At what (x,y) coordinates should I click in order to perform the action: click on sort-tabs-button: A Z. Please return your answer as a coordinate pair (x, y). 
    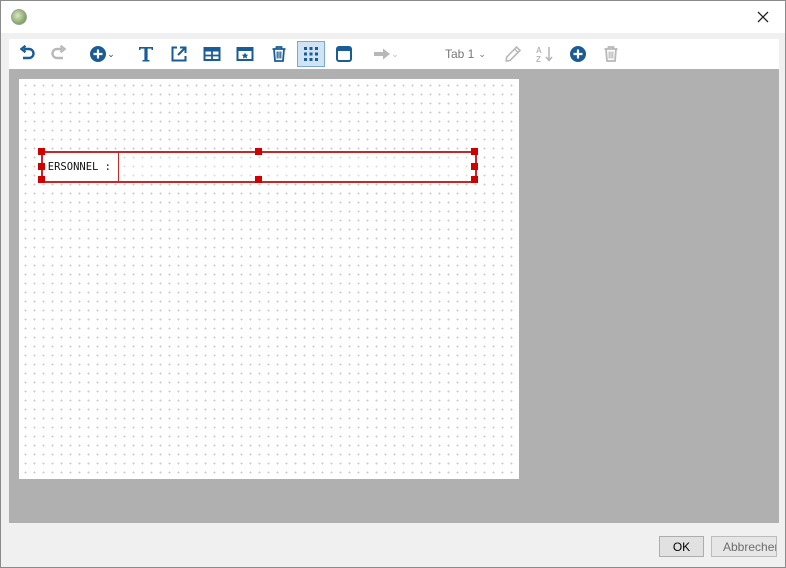
    Looking at the image, I should click on (545, 54).